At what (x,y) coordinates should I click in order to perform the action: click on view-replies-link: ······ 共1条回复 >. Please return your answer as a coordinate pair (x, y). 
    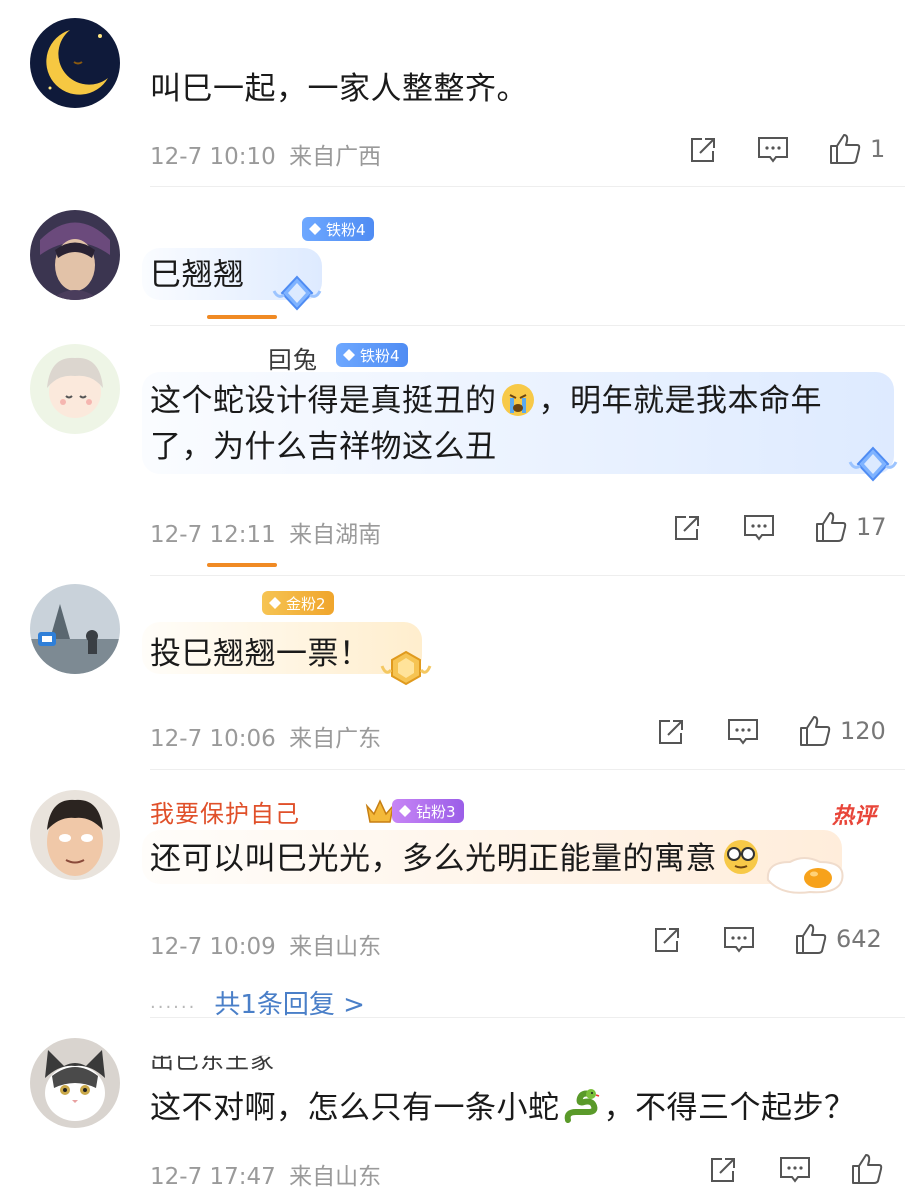
    Looking at the image, I should click on (257, 1002).